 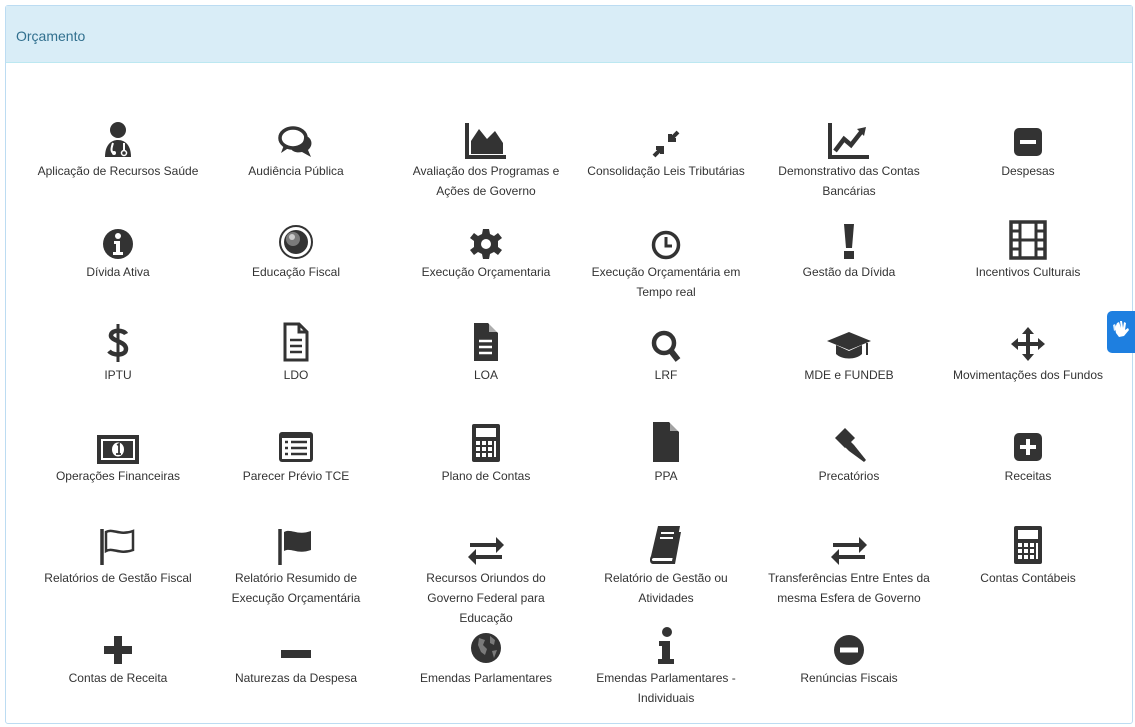 What do you see at coordinates (849, 272) in the screenshot?
I see `menu-item-label: Gestão da Dívida` at bounding box center [849, 272].